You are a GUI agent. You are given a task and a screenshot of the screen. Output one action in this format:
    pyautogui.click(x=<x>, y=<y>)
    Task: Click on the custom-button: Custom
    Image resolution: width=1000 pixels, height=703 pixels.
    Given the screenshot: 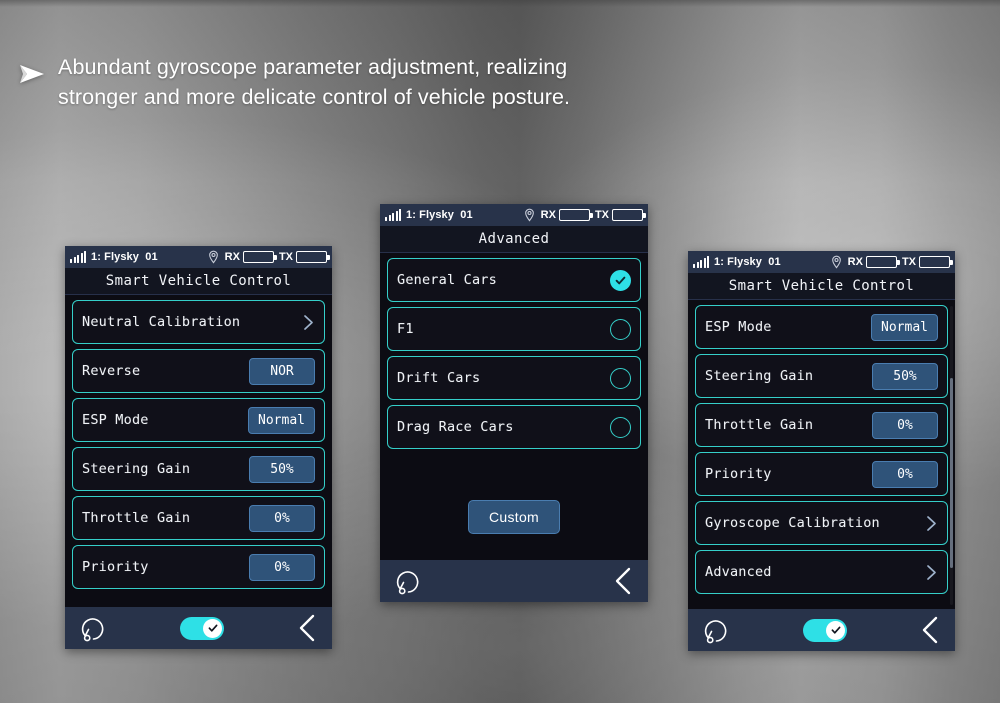 What is the action you would take?
    pyautogui.click(x=514, y=517)
    